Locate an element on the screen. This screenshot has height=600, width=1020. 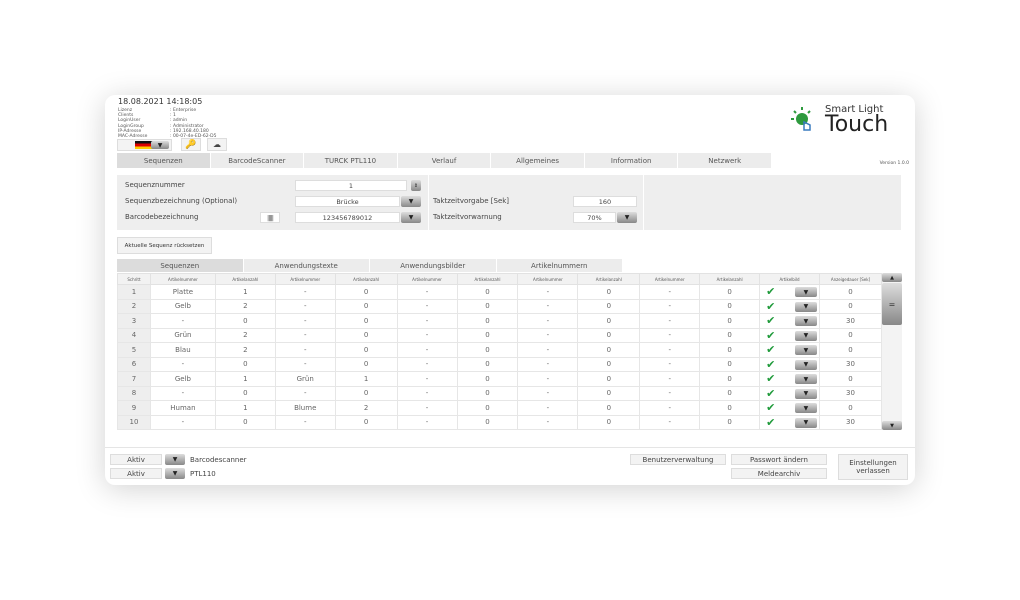
exit-settings-button: Einstellungen verlassen is located at coordinates (873, 467).